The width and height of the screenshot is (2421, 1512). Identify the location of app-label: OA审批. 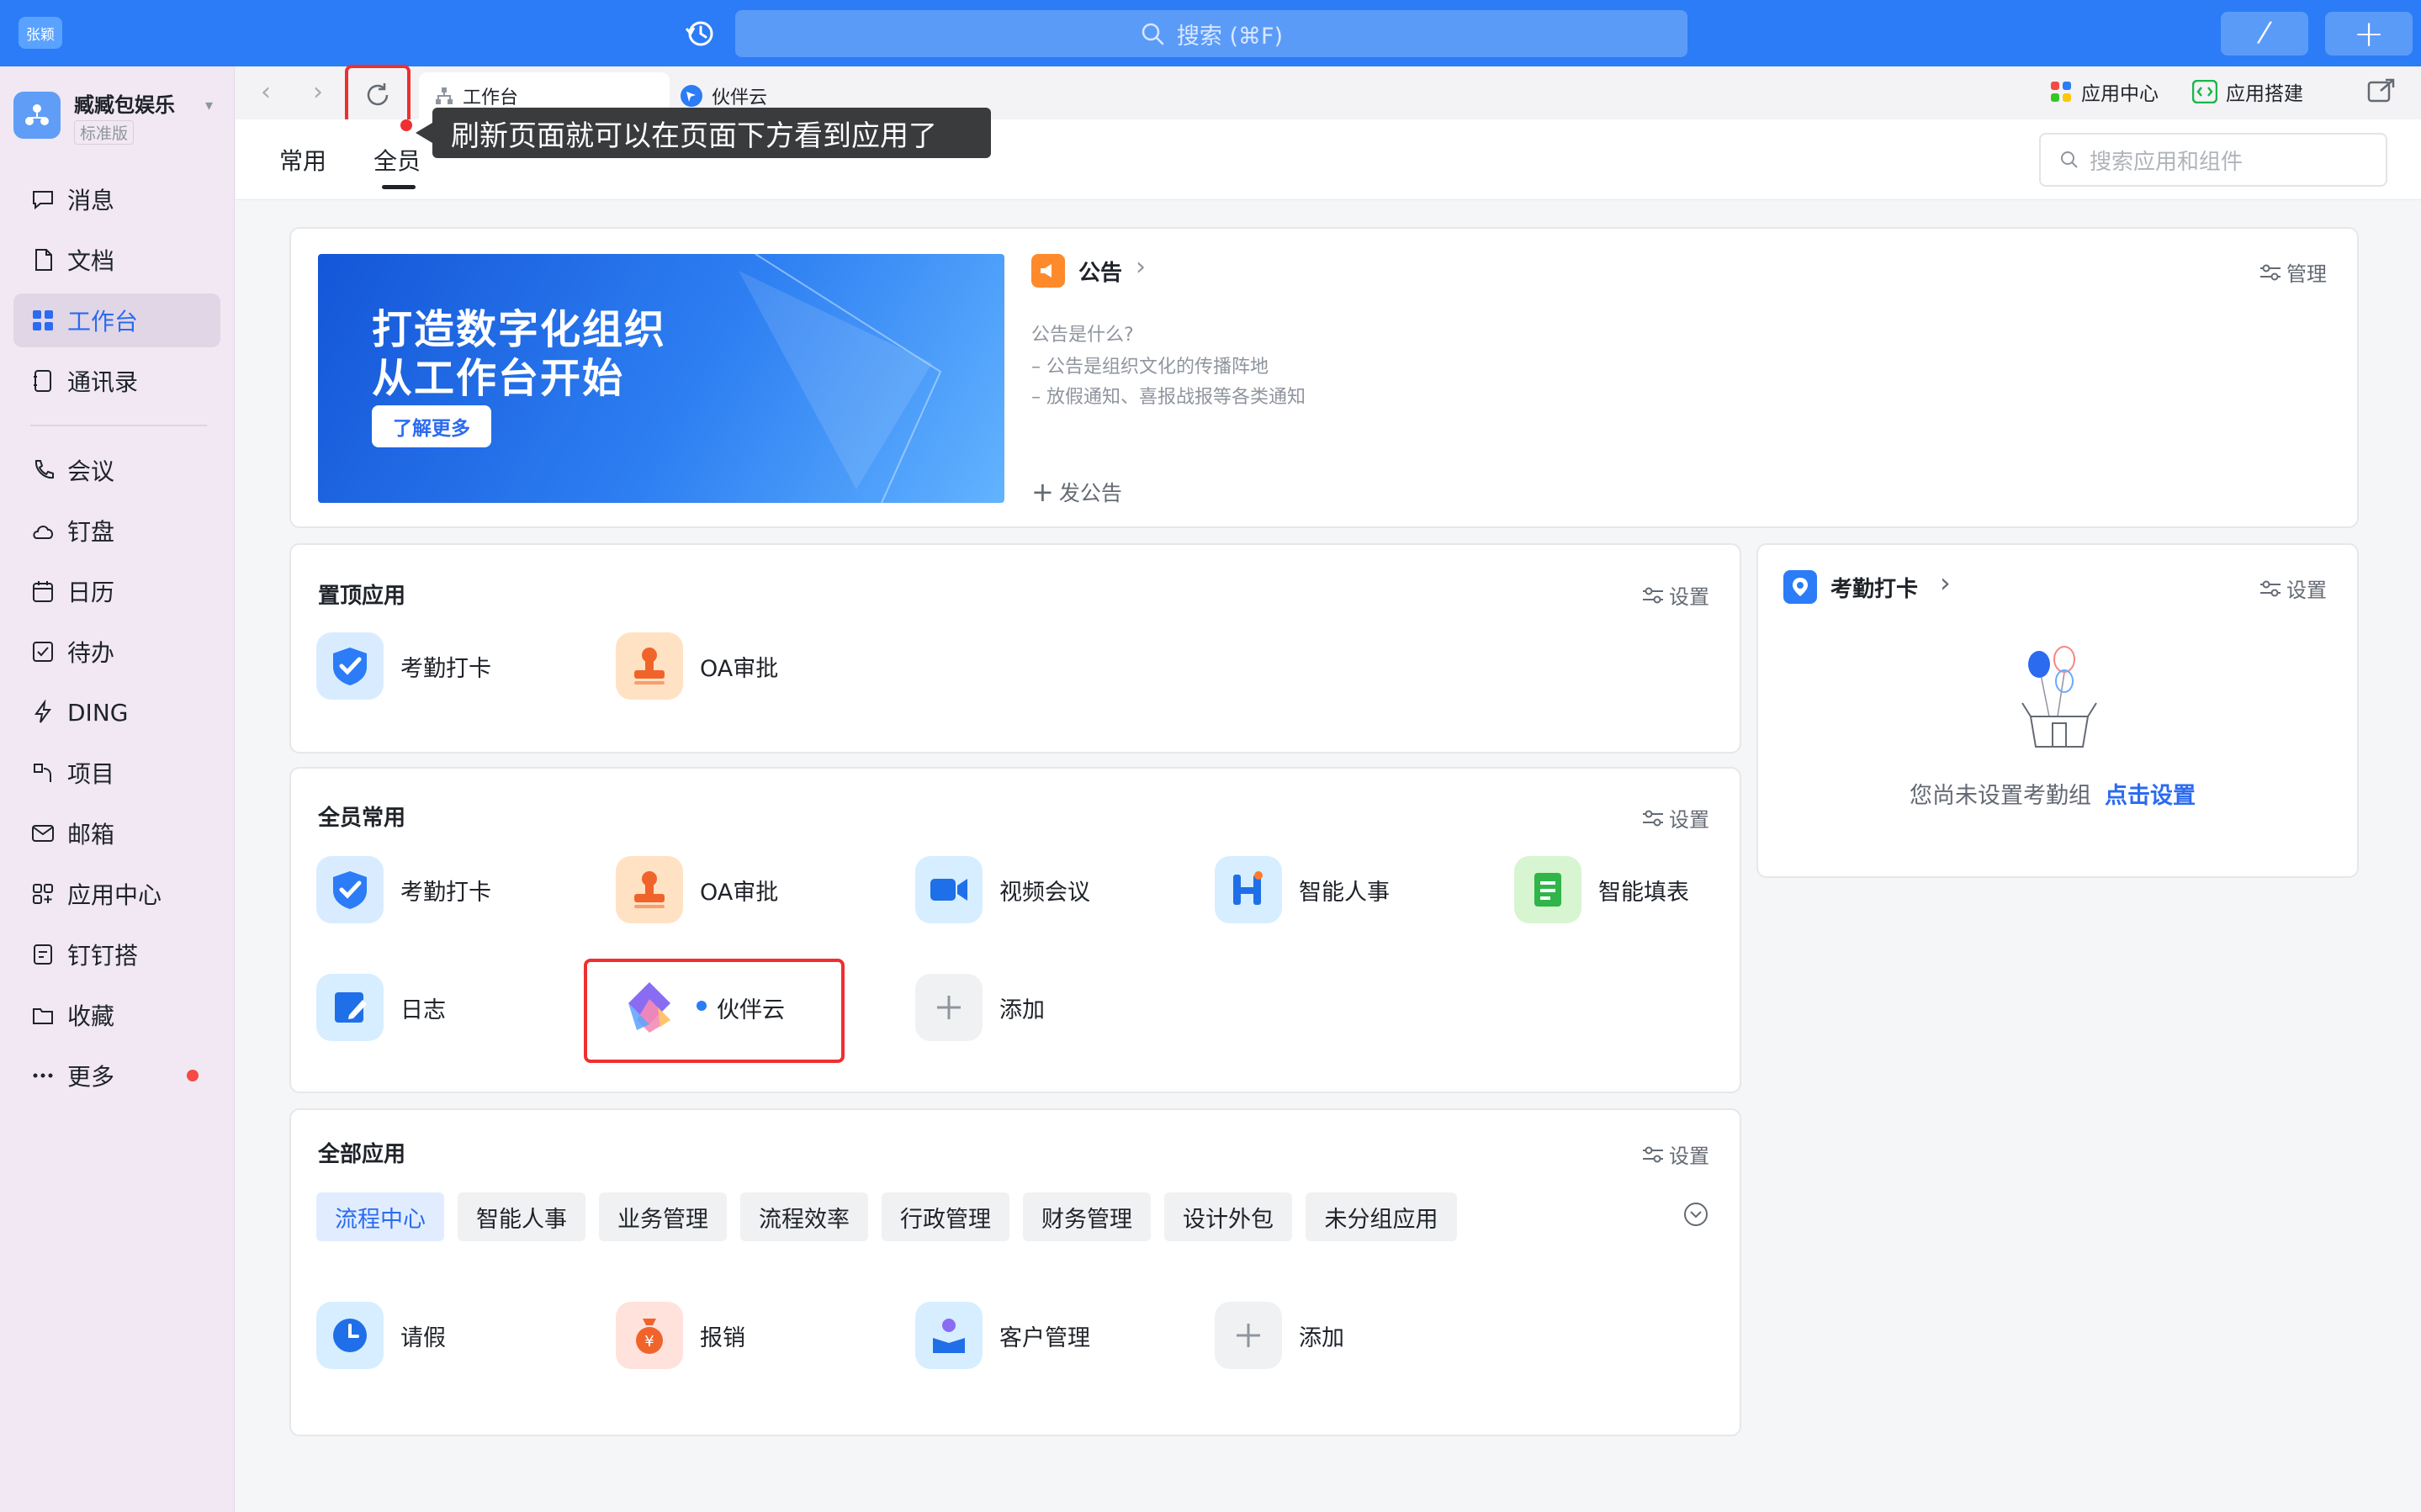
(740, 892).